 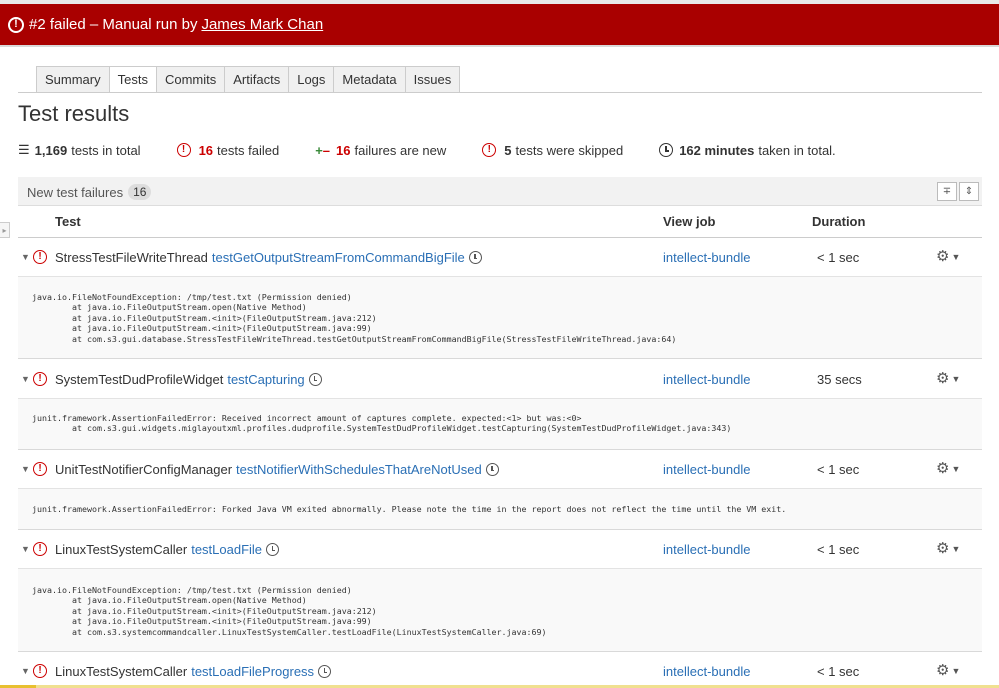 I want to click on list-icon: ☰, so click(x=24, y=149).